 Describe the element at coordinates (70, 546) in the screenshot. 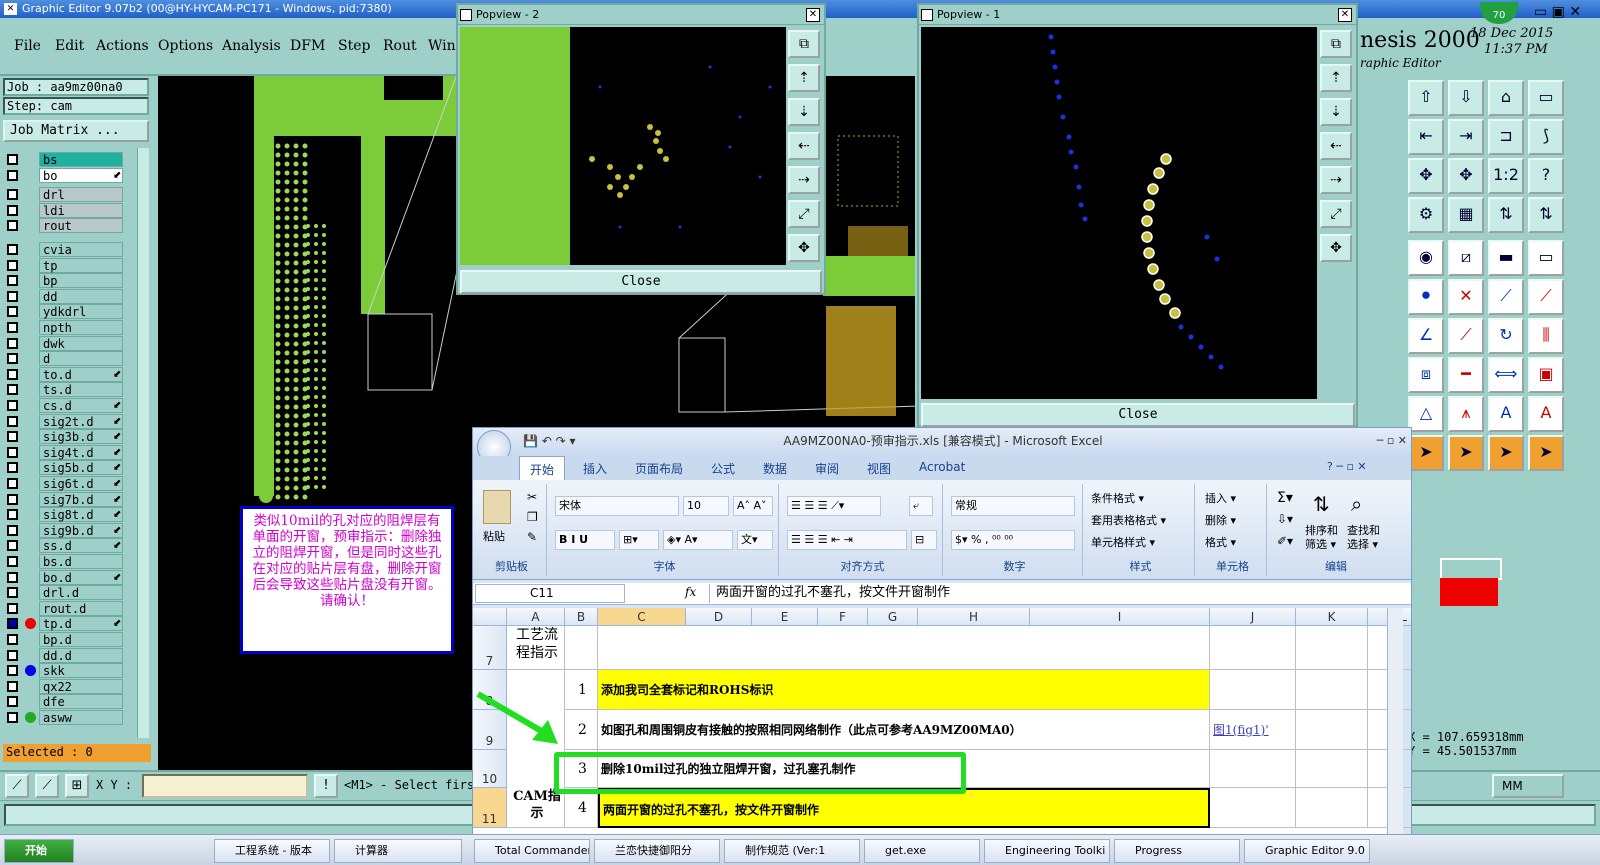

I see `layer-row: ss.d ⬋` at that location.